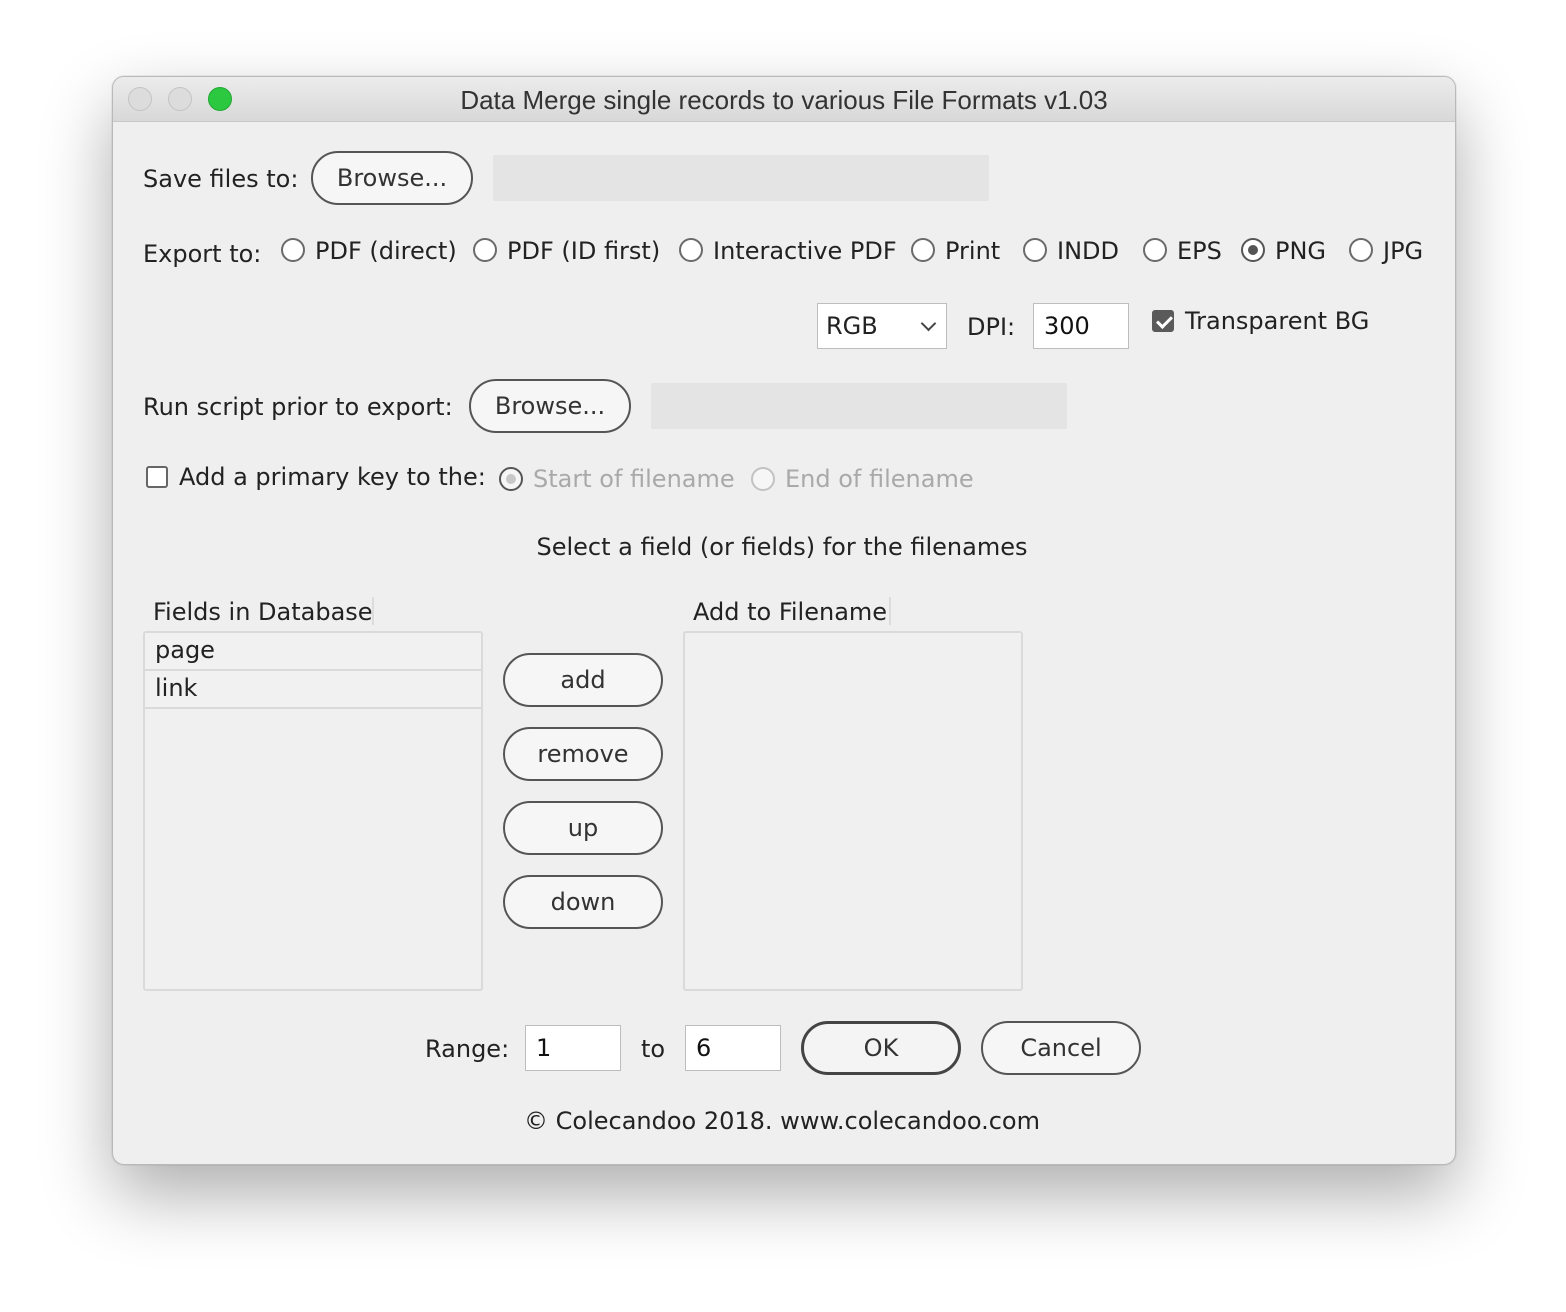 This screenshot has height=1312, width=1566. What do you see at coordinates (373, 611) in the screenshot?
I see `db-header-divider` at bounding box center [373, 611].